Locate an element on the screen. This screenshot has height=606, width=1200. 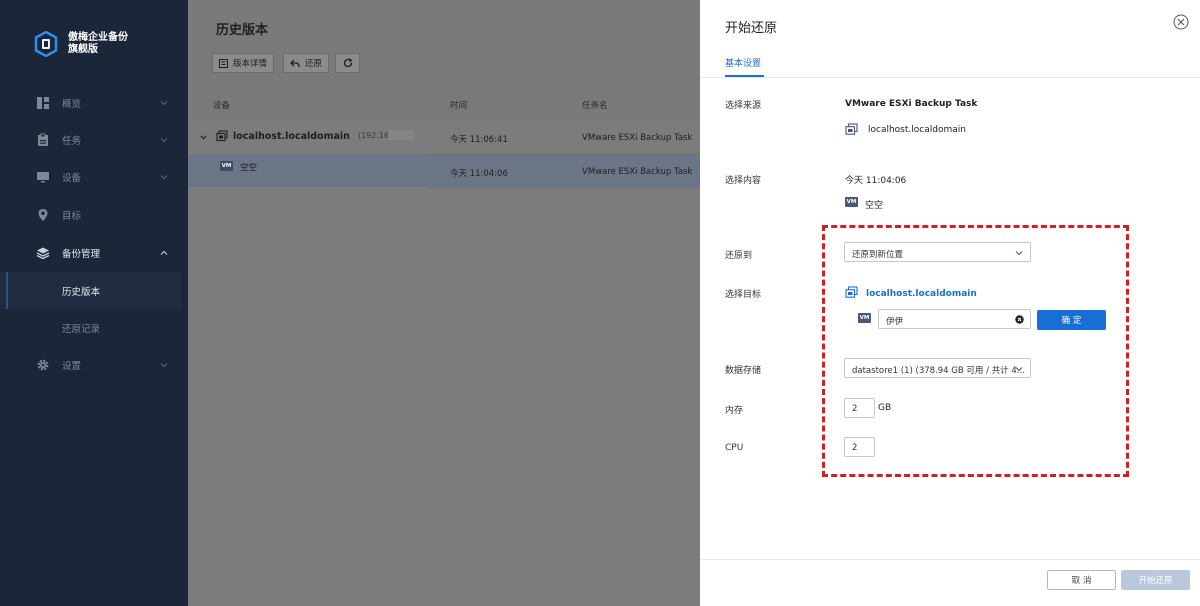
main-header: 历史版本 版本详情 还原 is located at coordinates (444, 43).